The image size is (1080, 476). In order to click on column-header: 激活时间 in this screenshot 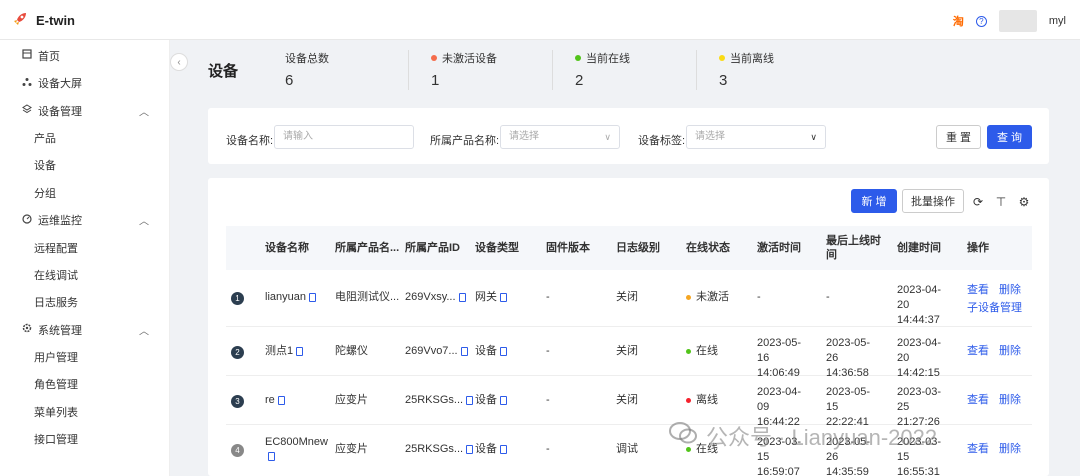, I will do `click(779, 248)`.